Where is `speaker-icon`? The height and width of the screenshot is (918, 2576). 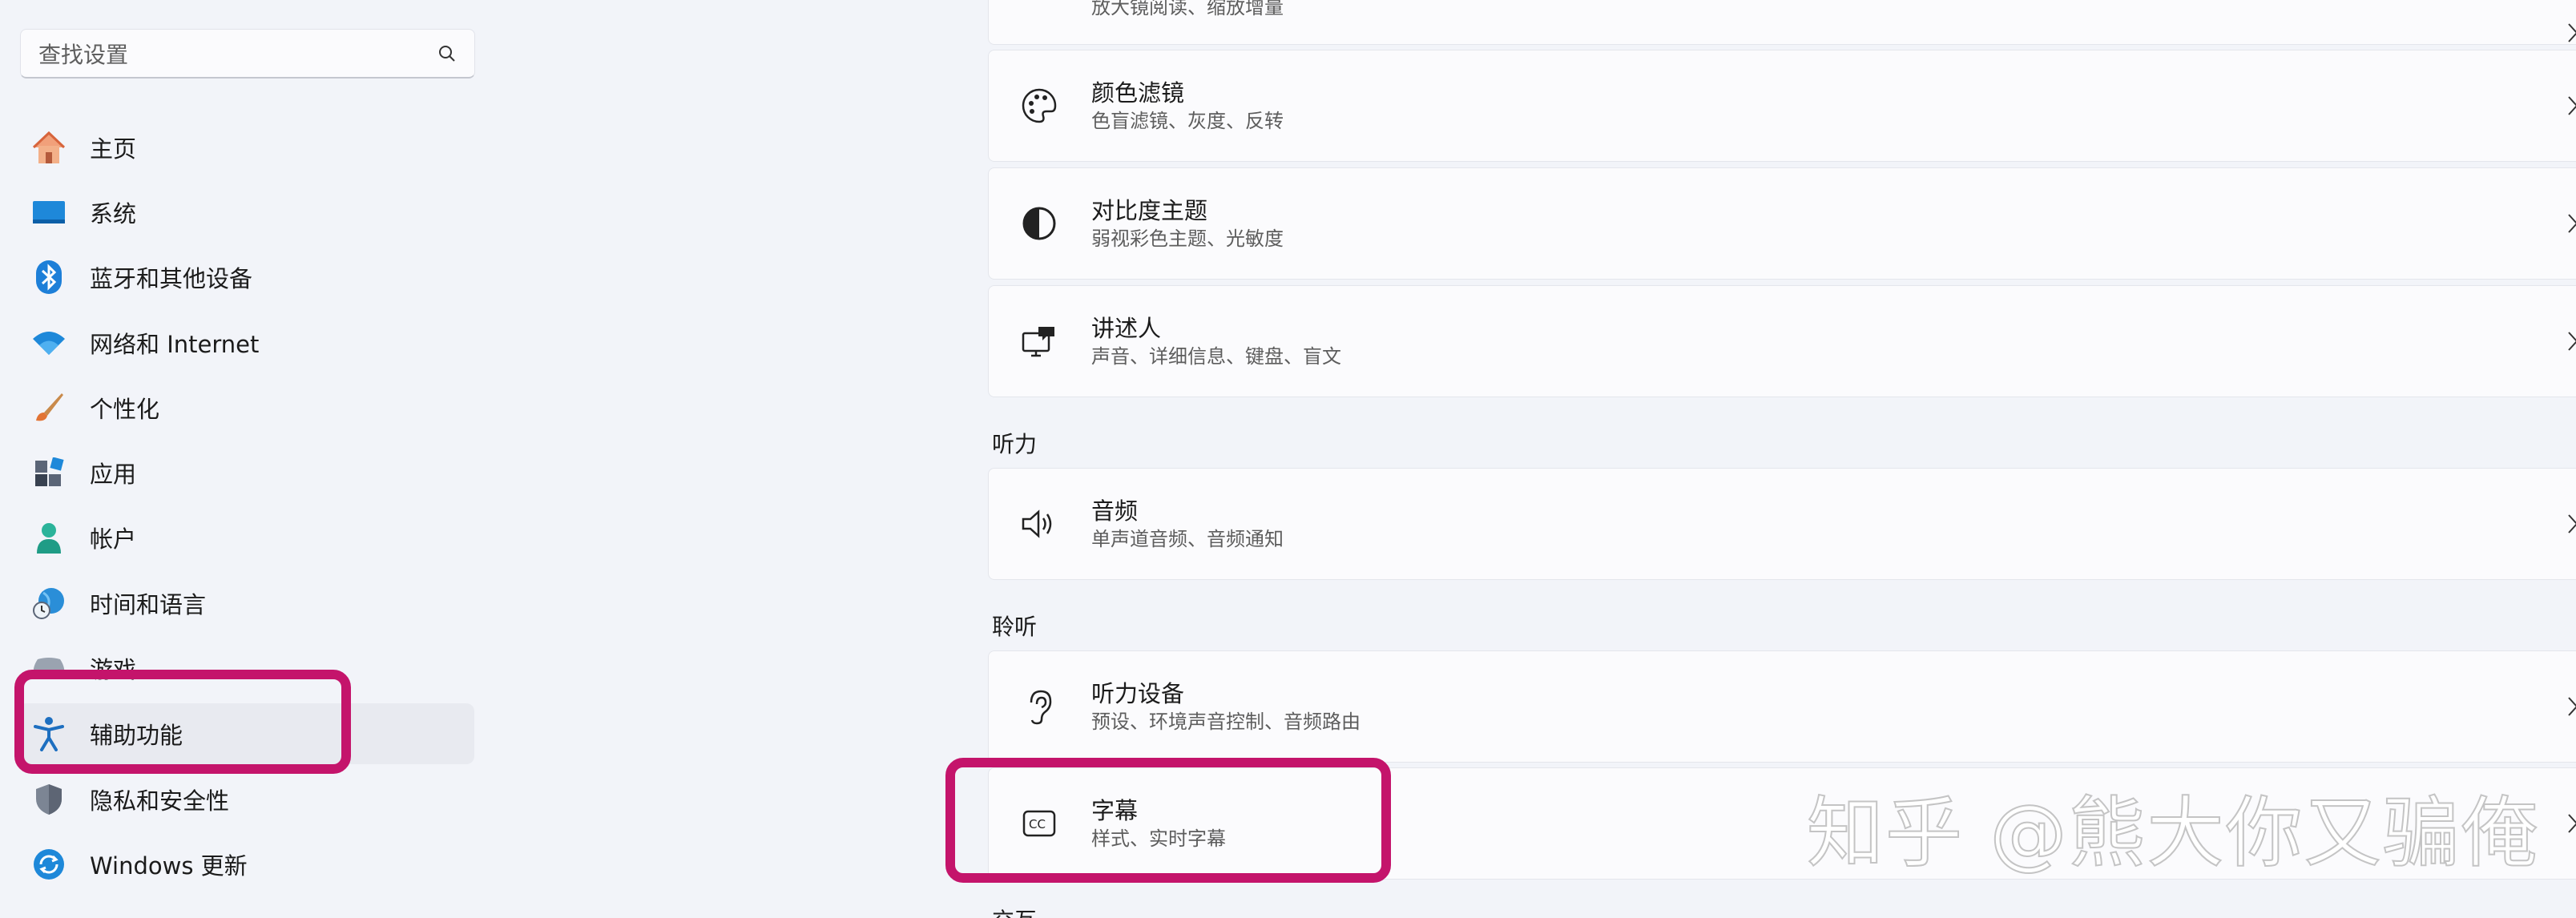 speaker-icon is located at coordinates (1039, 524).